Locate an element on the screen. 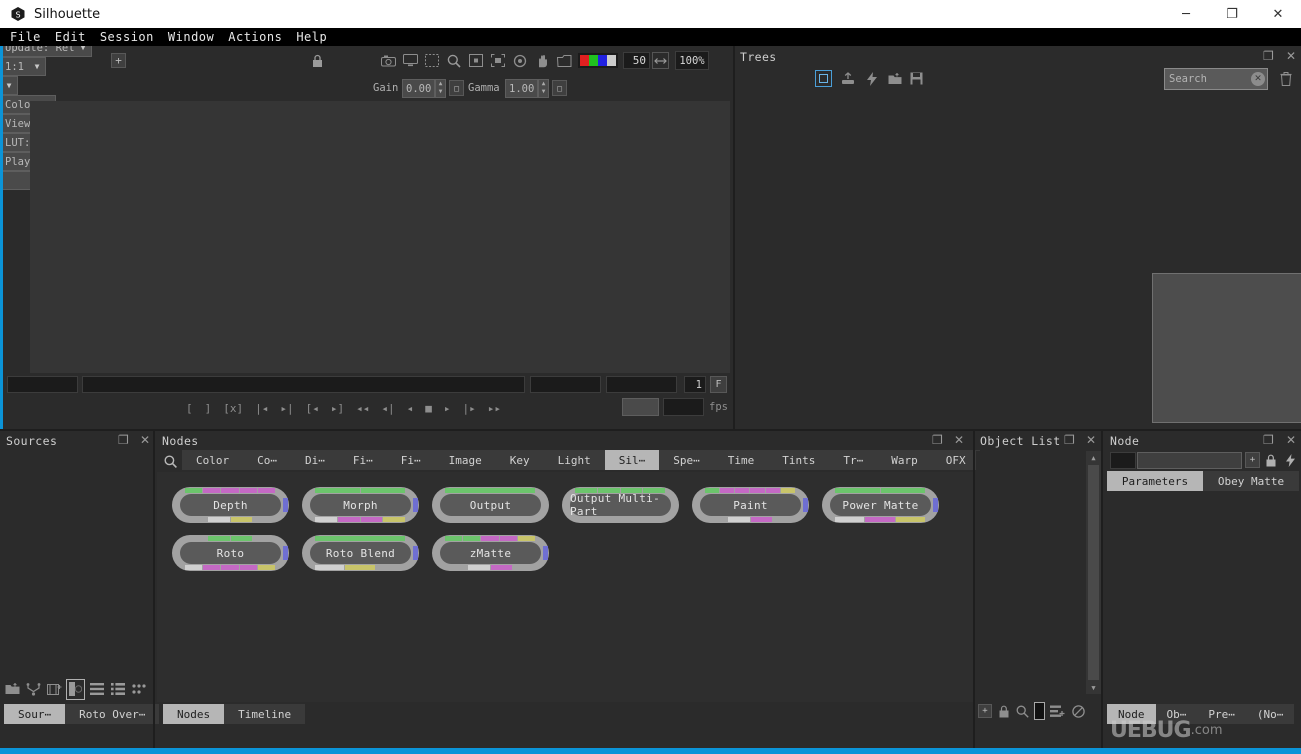 This screenshot has width=1301, height=754. object-list-scrollbar: ▲ ▼ is located at coordinates (1093, 572).